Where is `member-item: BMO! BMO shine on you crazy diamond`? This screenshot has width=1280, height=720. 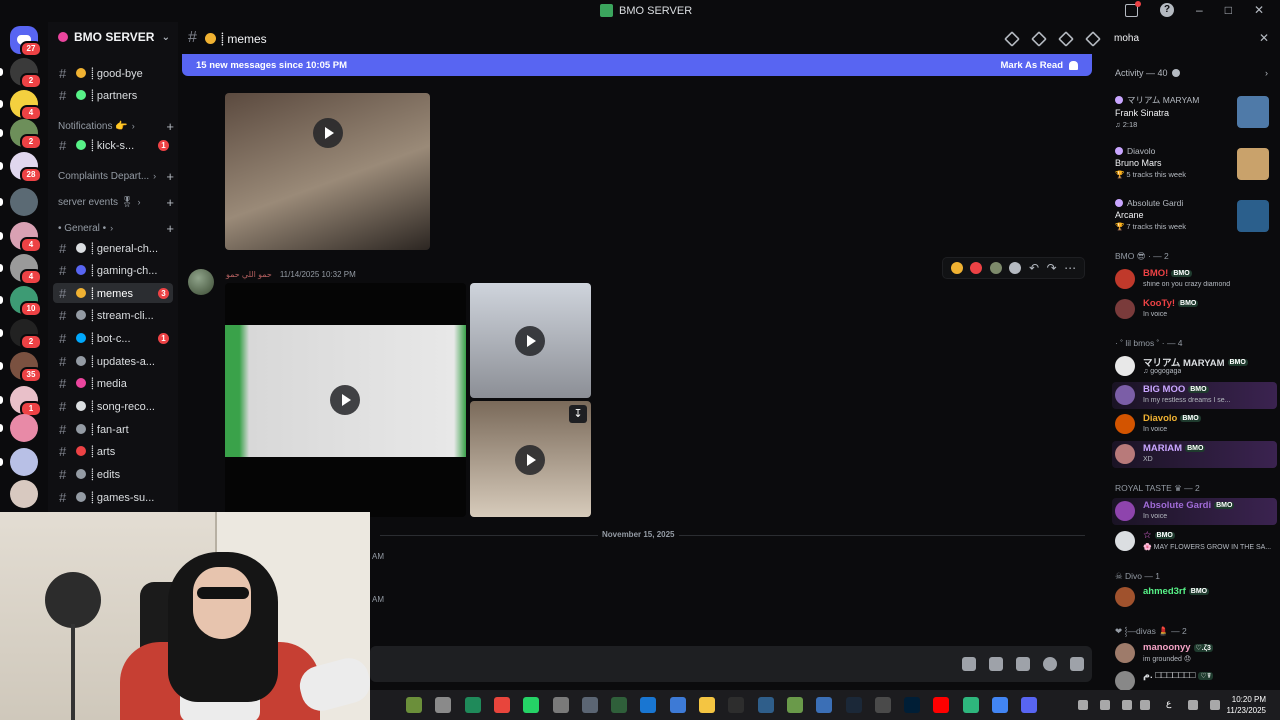
member-item: BMO! BMO shine on you crazy diamond is located at coordinates (1194, 279).